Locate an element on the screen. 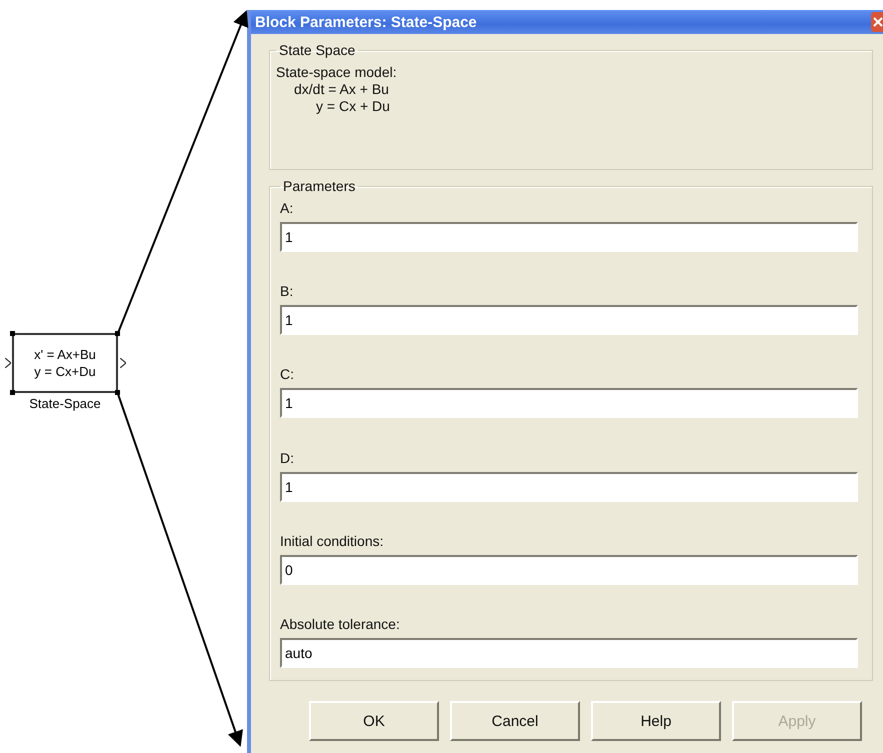  block-equation: y = Cx+Du is located at coordinates (65, 371).